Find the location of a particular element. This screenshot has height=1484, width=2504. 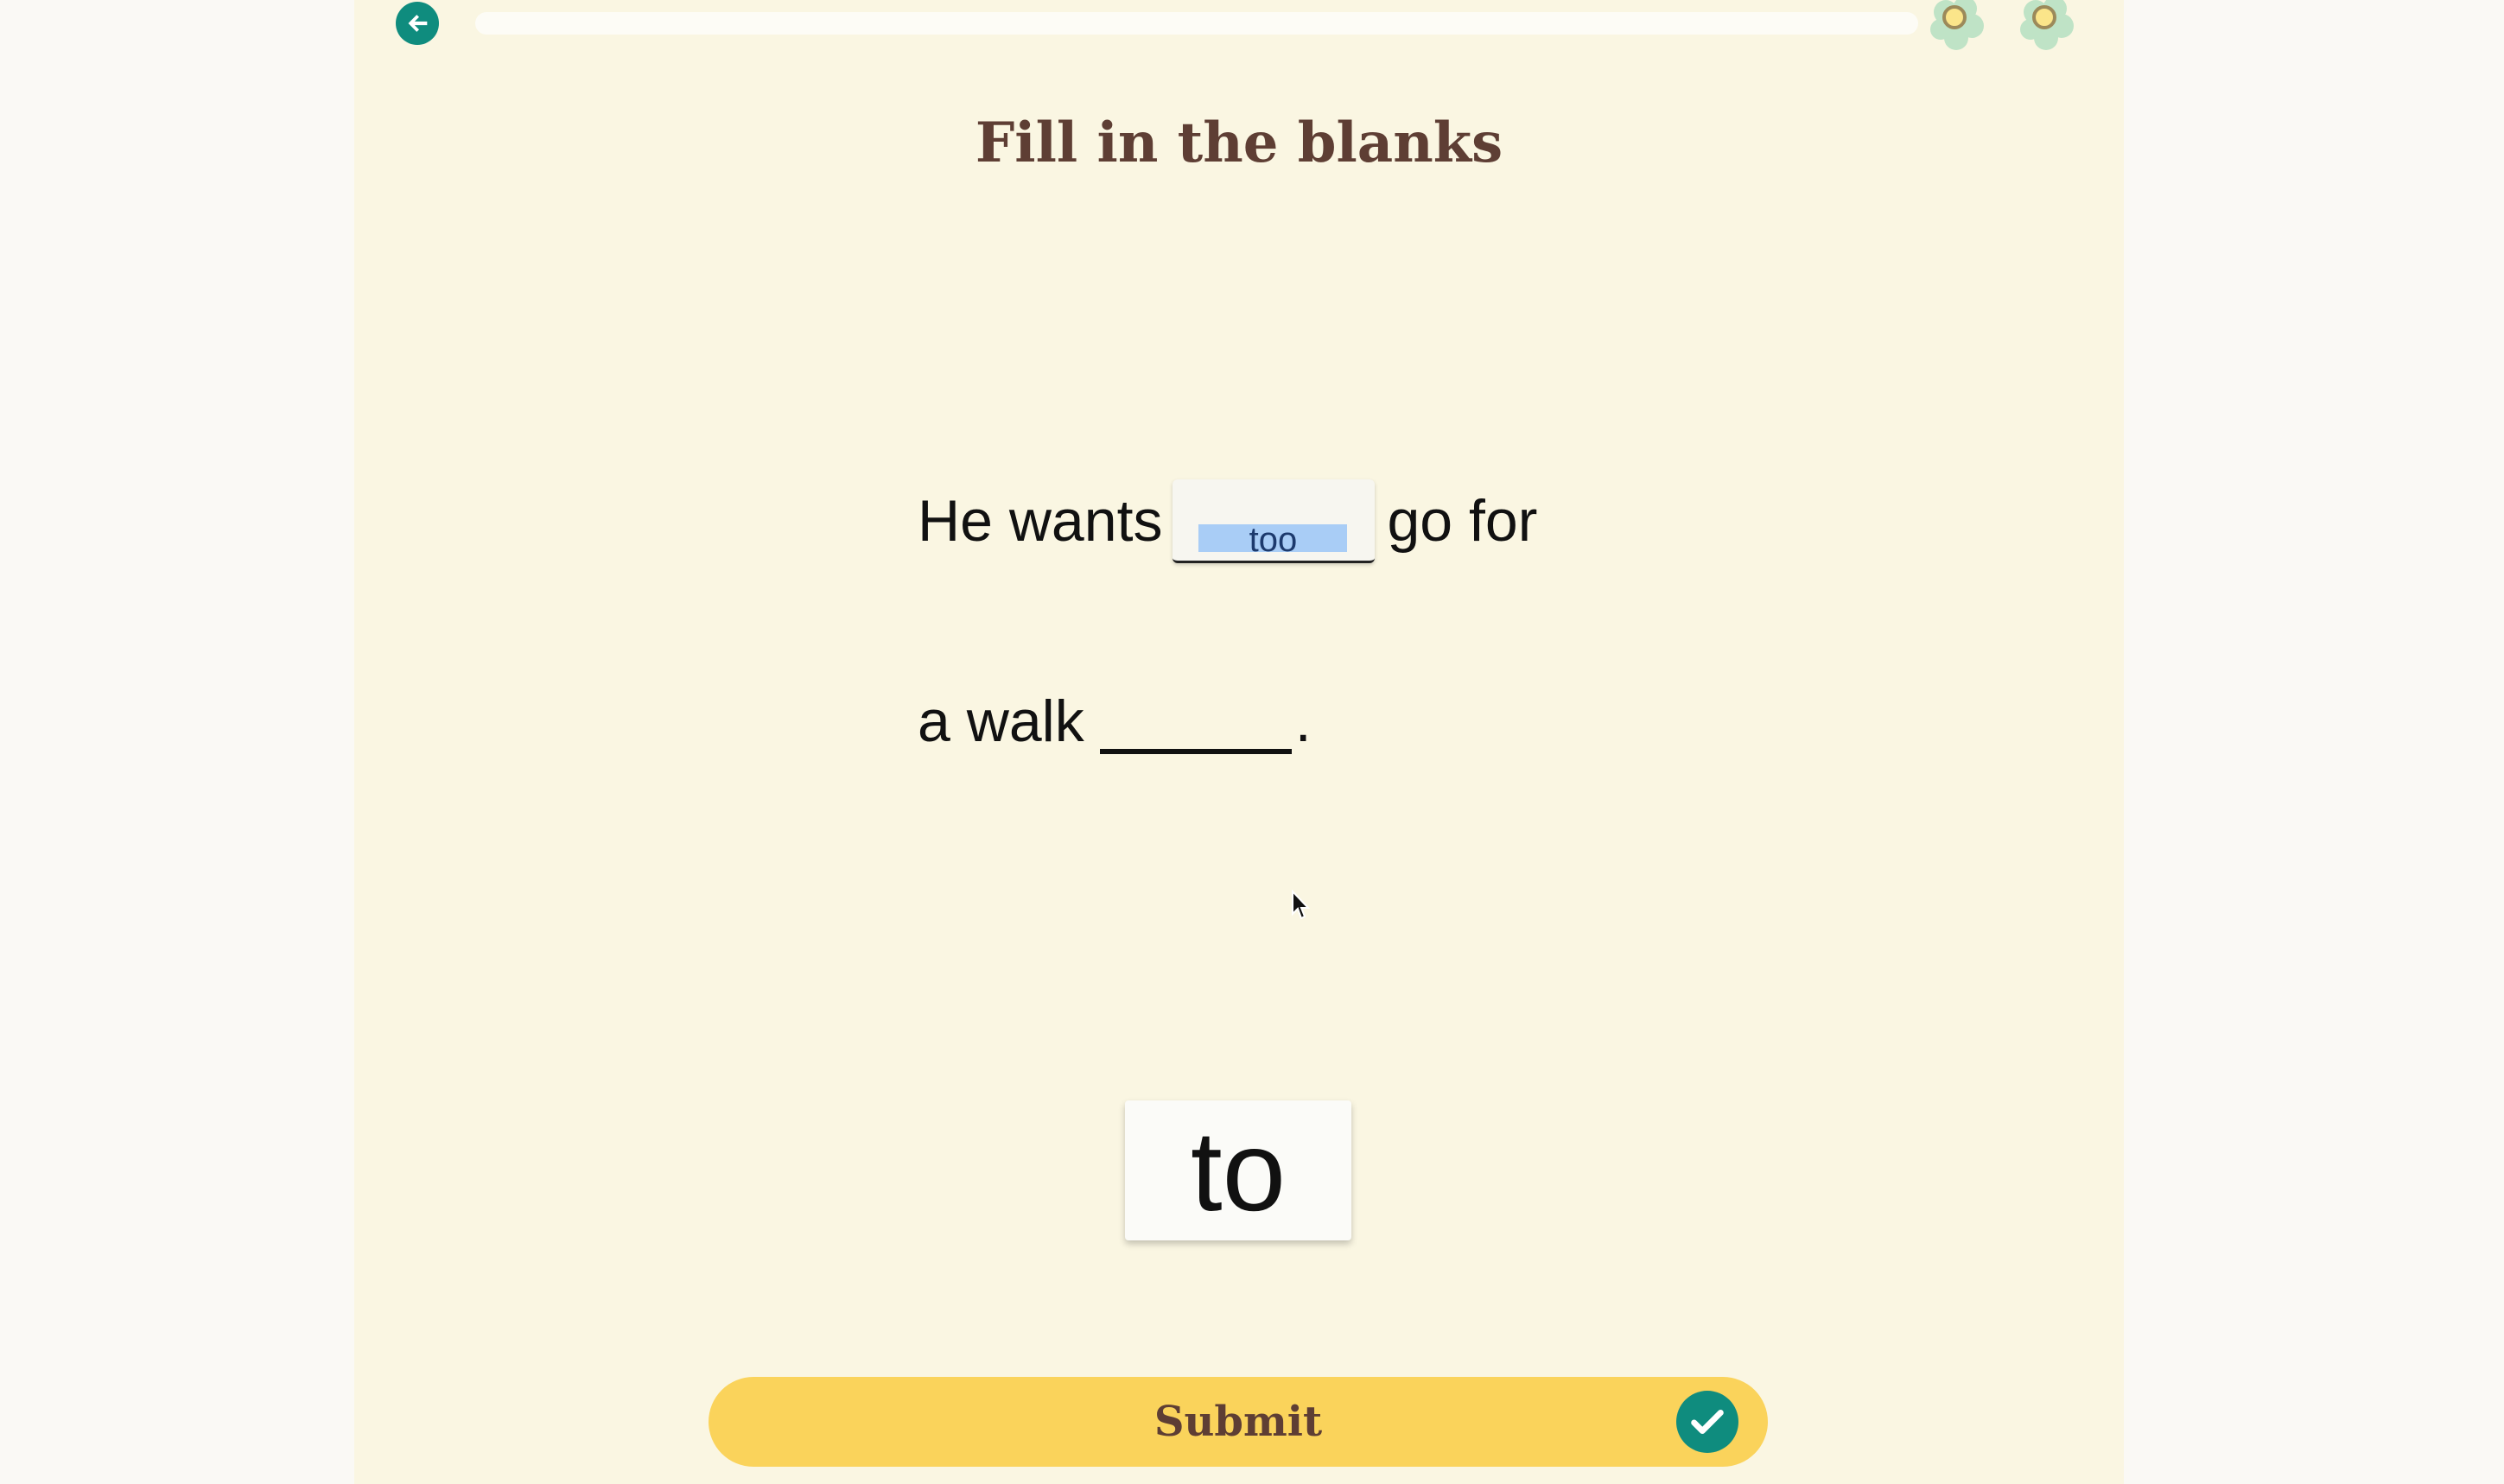

progress-bar is located at coordinates (1197, 23).